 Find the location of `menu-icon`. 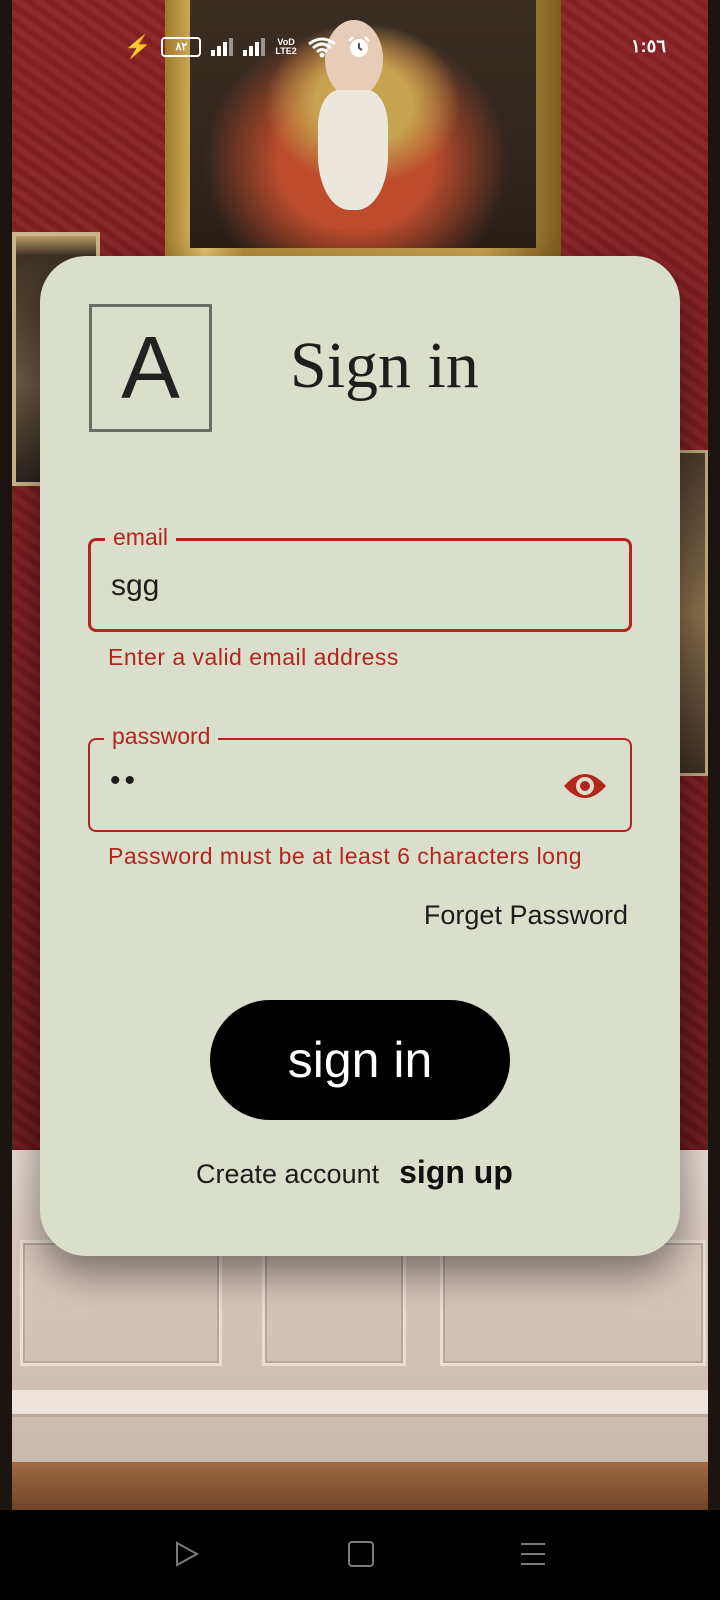

menu-icon is located at coordinates (533, 1554).